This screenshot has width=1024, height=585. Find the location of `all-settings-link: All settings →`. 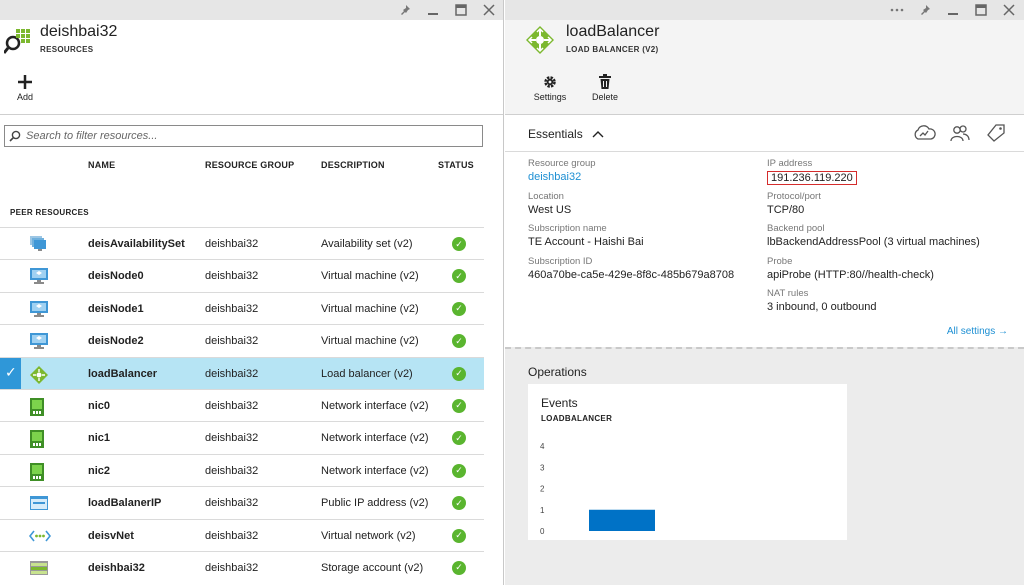

all-settings-link: All settings → is located at coordinates (977, 331).